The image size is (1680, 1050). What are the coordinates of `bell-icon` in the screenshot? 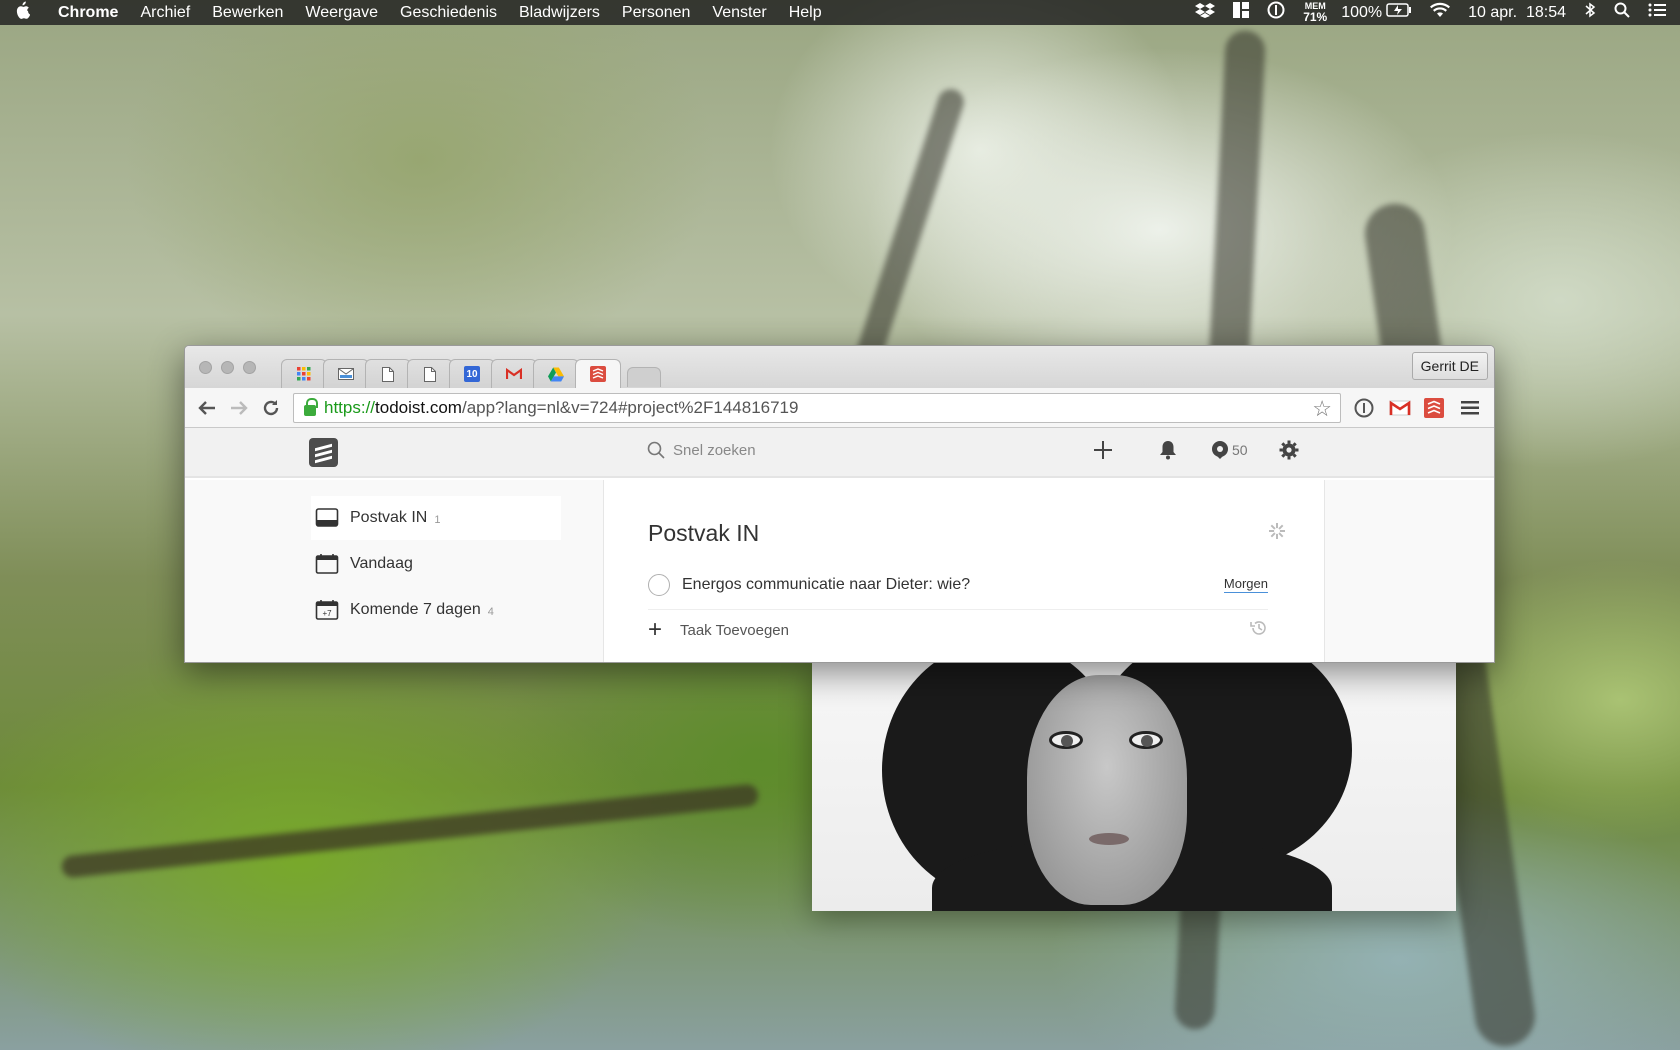 It's located at (1168, 450).